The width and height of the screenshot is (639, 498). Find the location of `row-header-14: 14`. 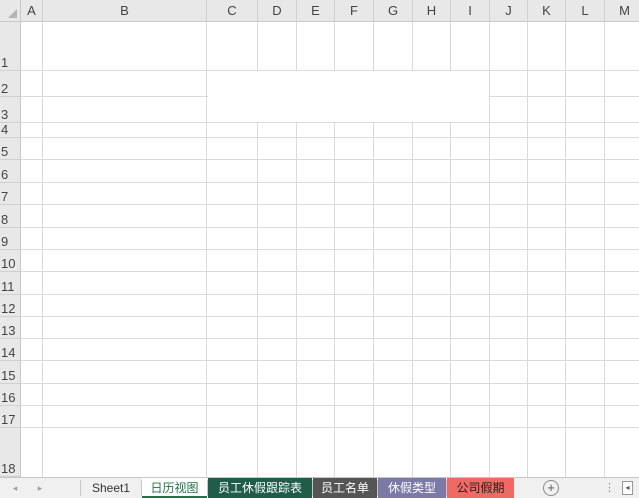

row-header-14: 14 is located at coordinates (10, 350).